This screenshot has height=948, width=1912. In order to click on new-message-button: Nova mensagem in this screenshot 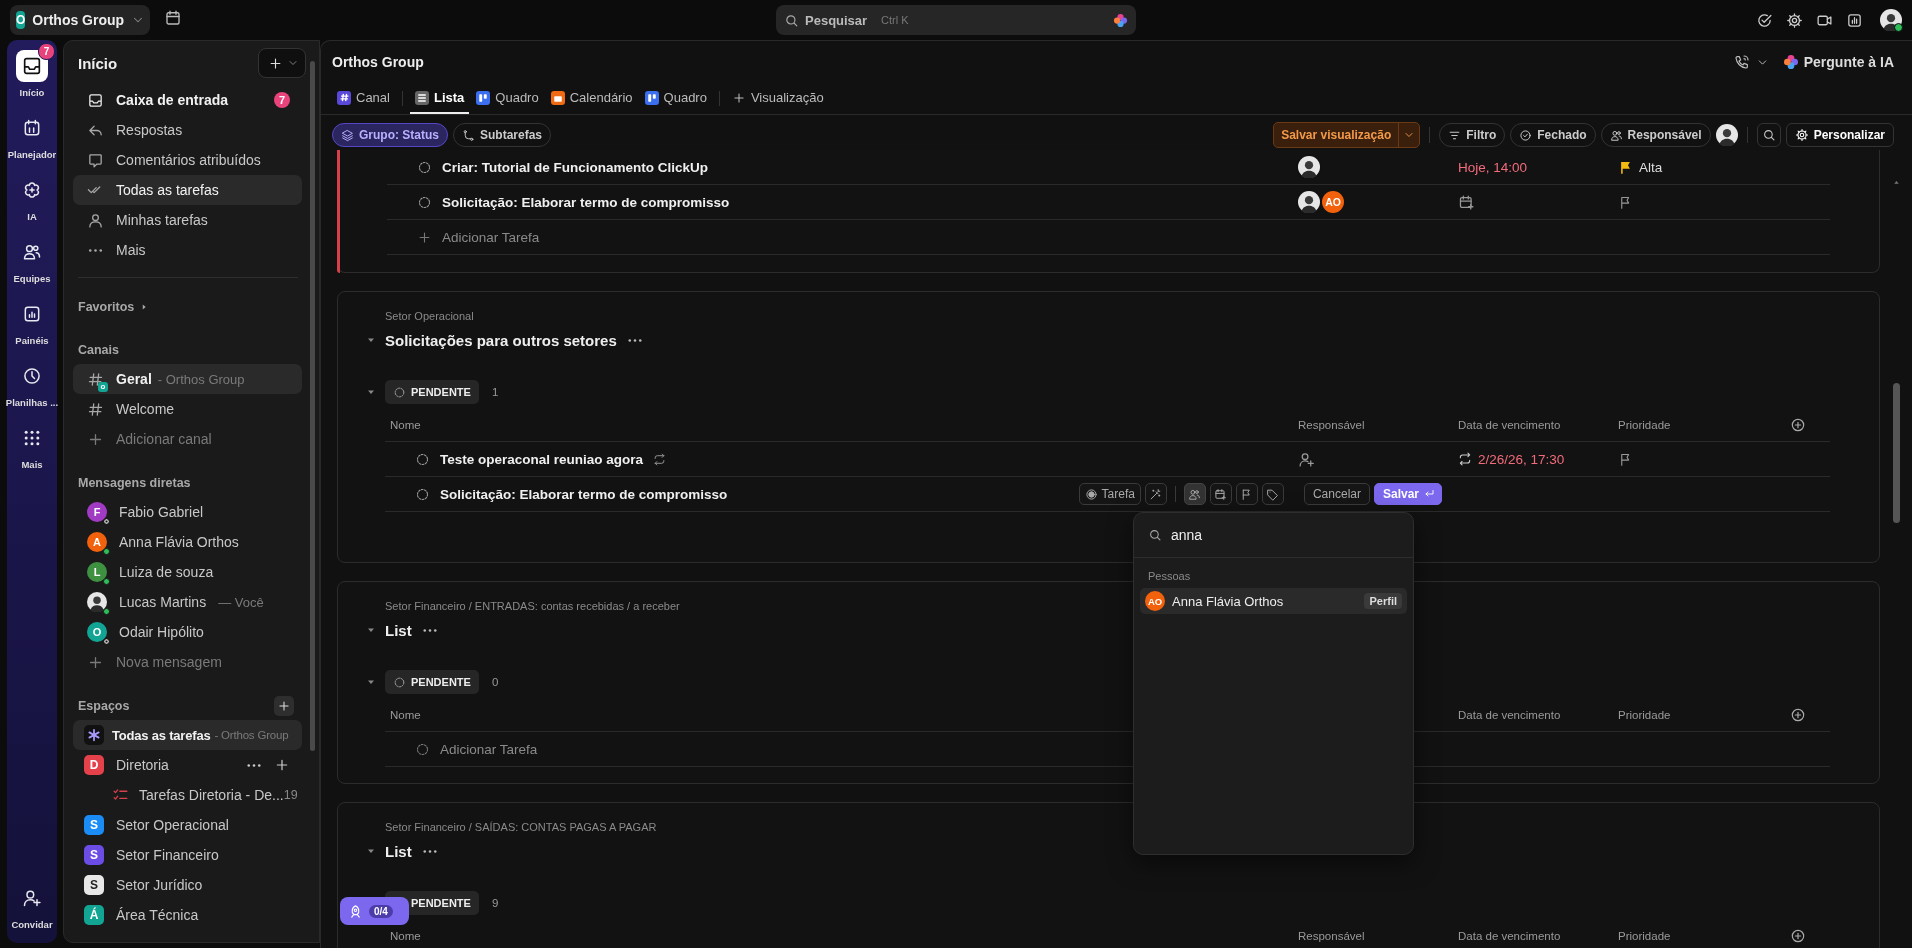, I will do `click(187, 662)`.